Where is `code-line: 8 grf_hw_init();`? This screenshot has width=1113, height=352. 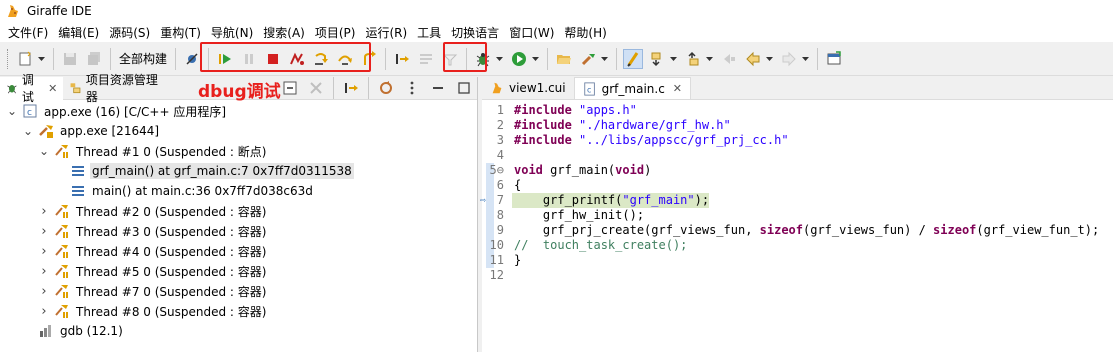
code-line: 8 grf_hw_init(); is located at coordinates (797, 215).